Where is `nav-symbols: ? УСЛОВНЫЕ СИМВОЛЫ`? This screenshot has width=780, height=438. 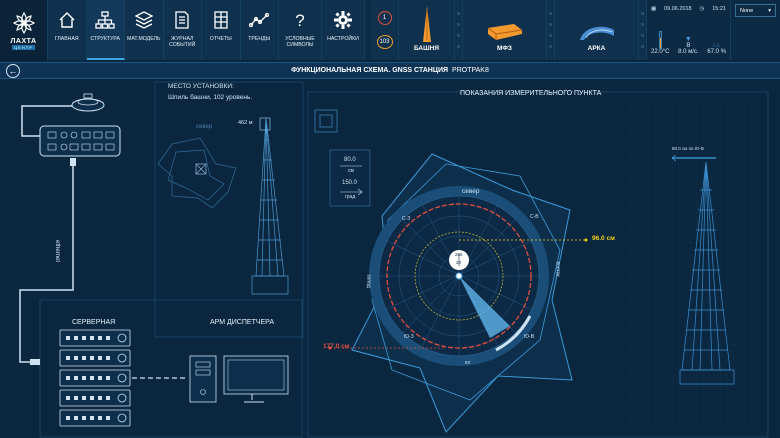 nav-symbols: ? УСЛОВНЫЕ СИМВОЛЫ is located at coordinates (300, 30).